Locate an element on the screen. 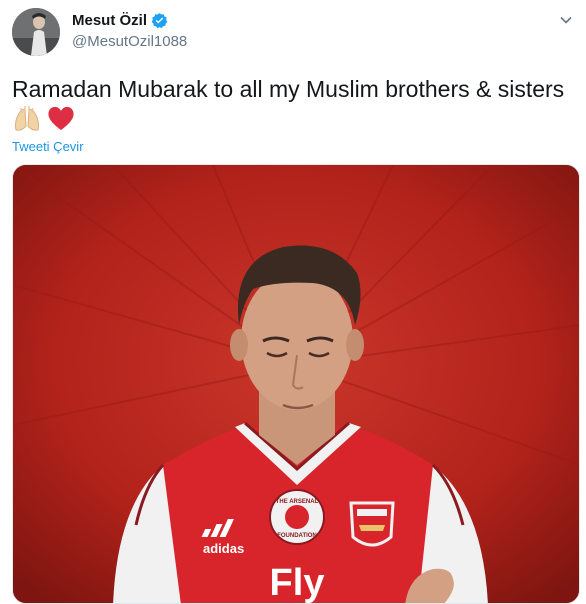 This screenshot has width=586, height=604. red-heart-icon is located at coordinates (61, 118).